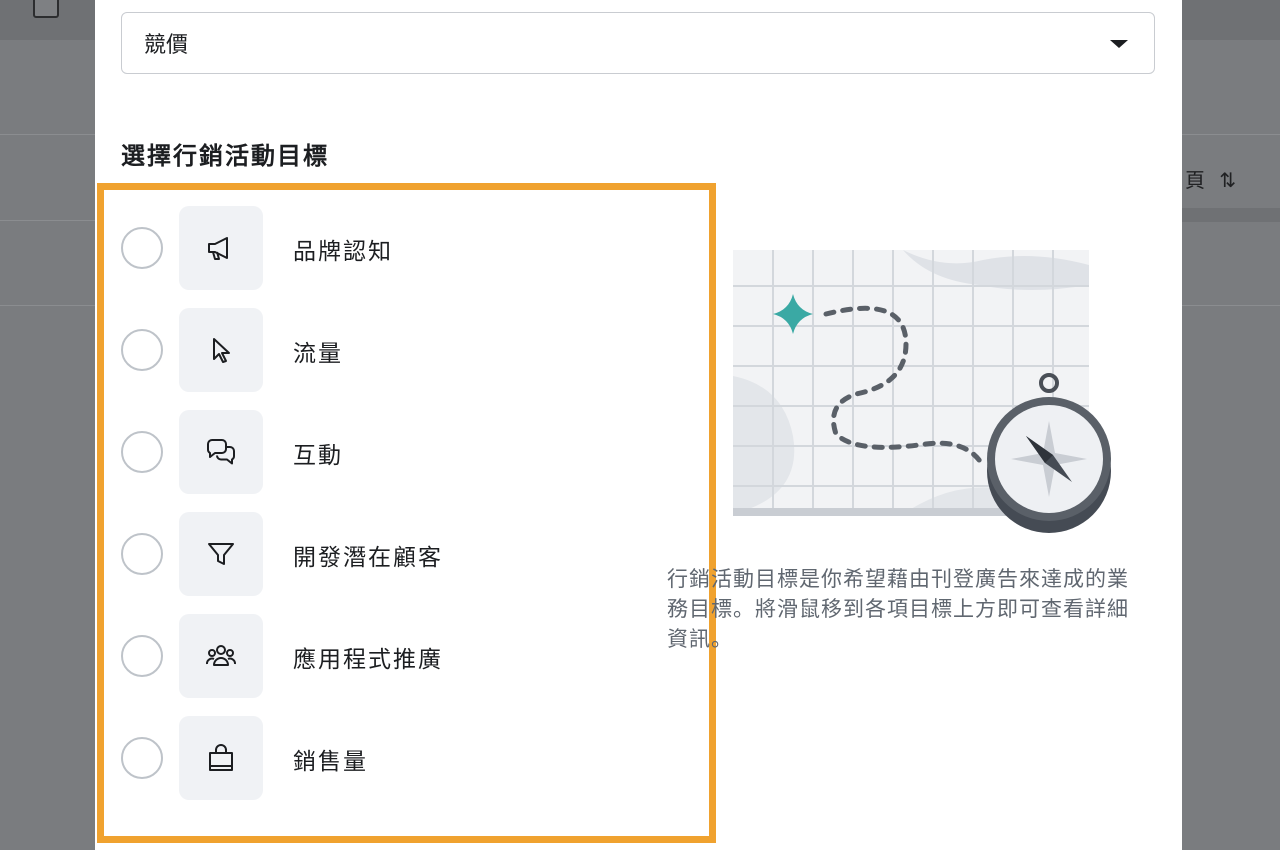 The height and width of the screenshot is (850, 1280). What do you see at coordinates (368, 660) in the screenshot?
I see `objective-label: 應用程式推廣` at bounding box center [368, 660].